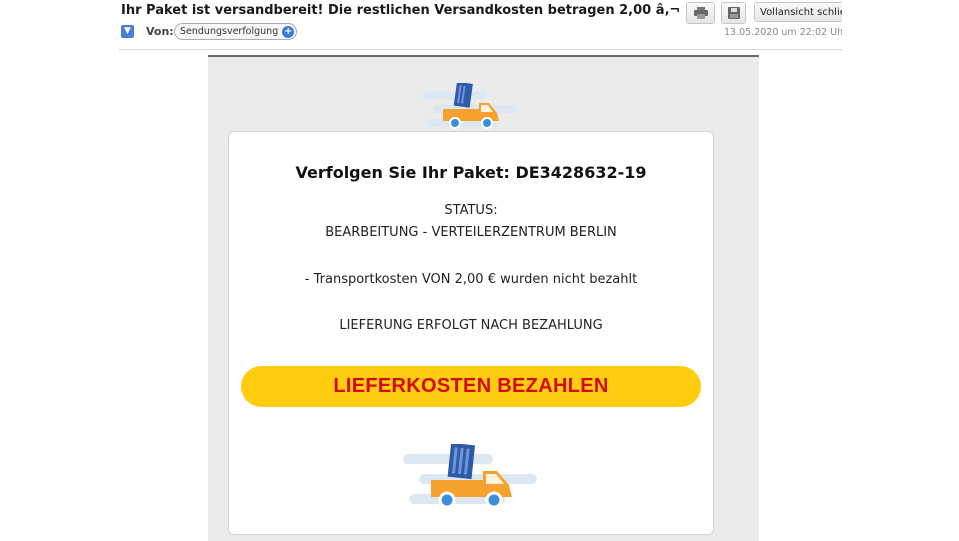  Describe the element at coordinates (471, 386) in the screenshot. I see `pay-shipping-button: LIEFERKOSTEN BEZAHLEN` at that location.